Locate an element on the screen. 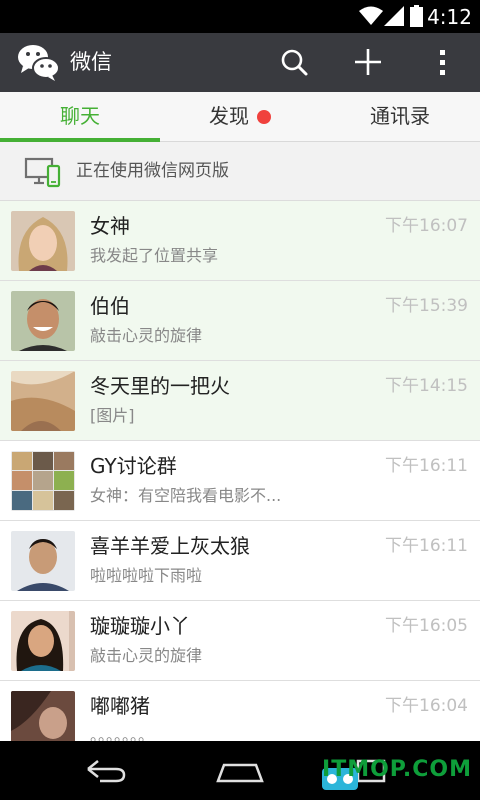 This screenshot has width=480, height=800. chat-time: 下午15:39 is located at coordinates (426, 306).